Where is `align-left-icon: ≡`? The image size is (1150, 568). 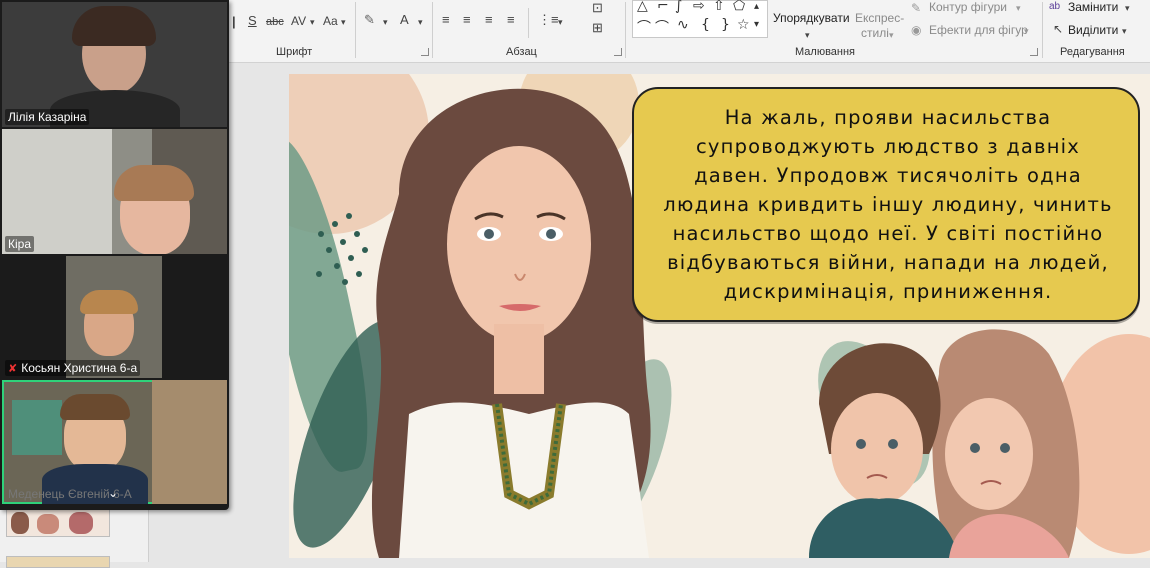 align-left-icon: ≡ is located at coordinates (446, 20).